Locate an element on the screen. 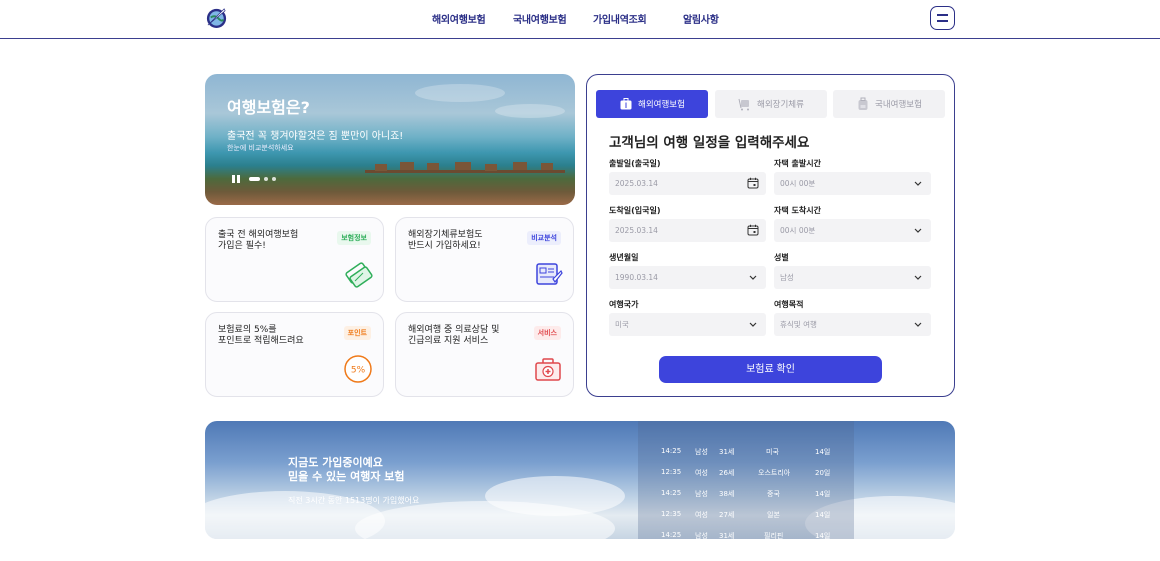 The image size is (1160, 561). percent-icon: 5% is located at coordinates (358, 369).